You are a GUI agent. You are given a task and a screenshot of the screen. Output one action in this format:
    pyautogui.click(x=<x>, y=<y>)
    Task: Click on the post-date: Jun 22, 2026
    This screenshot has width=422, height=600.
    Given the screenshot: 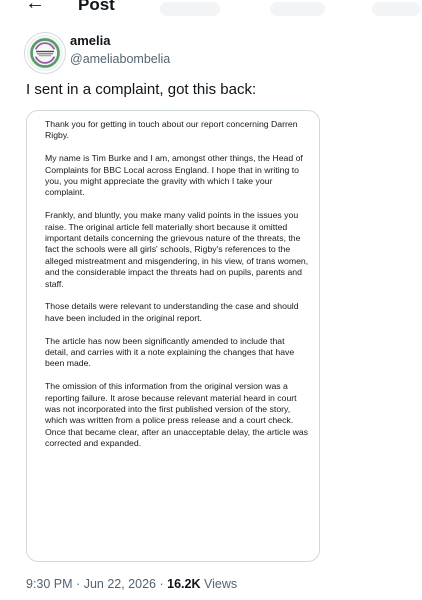 What is the action you would take?
    pyautogui.click(x=120, y=584)
    